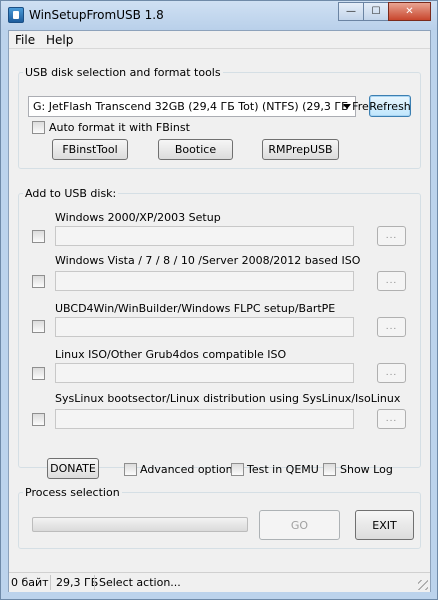 The width and height of the screenshot is (438, 600). What do you see at coordinates (204, 281) in the screenshot?
I see `source-path-vista` at bounding box center [204, 281].